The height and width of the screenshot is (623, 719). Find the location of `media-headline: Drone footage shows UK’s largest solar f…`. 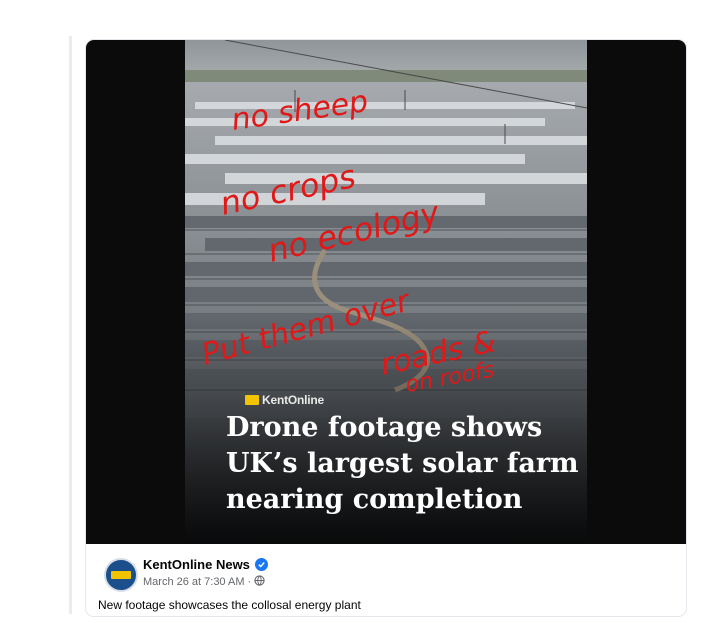

media-headline: Drone footage shows UK’s largest solar f… is located at coordinates (406, 464).